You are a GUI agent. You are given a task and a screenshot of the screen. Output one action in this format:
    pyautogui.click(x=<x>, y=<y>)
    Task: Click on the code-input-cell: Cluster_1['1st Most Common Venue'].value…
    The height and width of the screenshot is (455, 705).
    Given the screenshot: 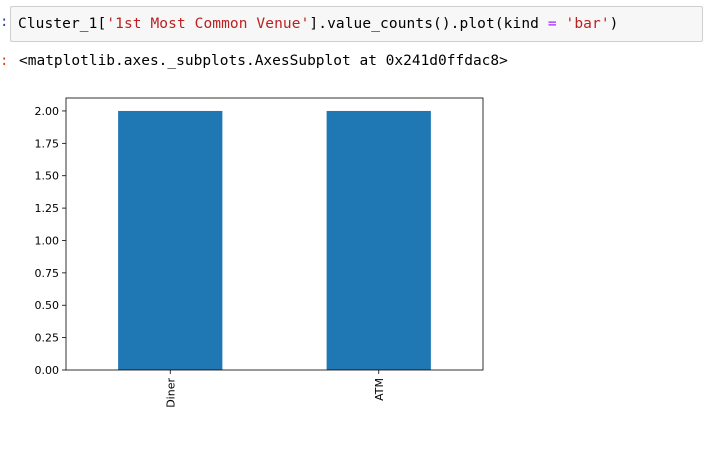 What is the action you would take?
    pyautogui.click(x=356, y=24)
    